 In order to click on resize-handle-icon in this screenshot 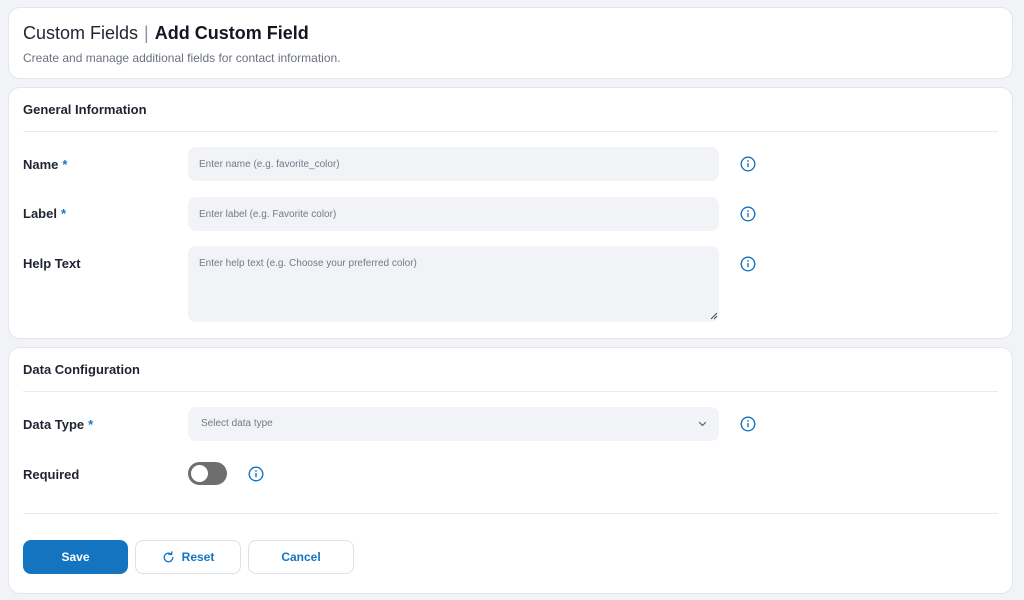, I will do `click(714, 316)`.